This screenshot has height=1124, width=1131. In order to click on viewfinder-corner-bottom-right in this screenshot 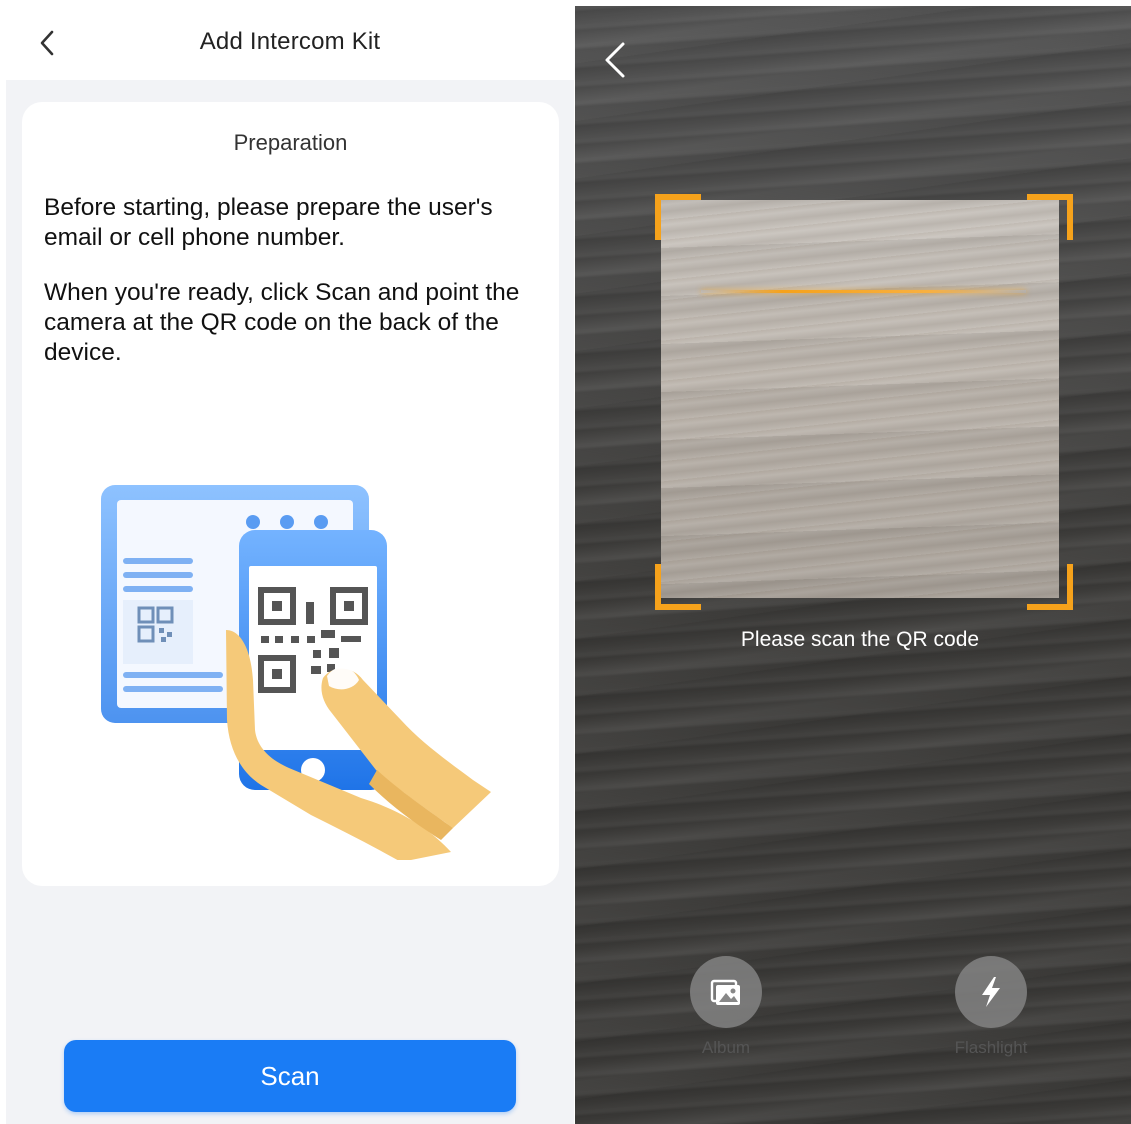, I will do `click(1050, 587)`.